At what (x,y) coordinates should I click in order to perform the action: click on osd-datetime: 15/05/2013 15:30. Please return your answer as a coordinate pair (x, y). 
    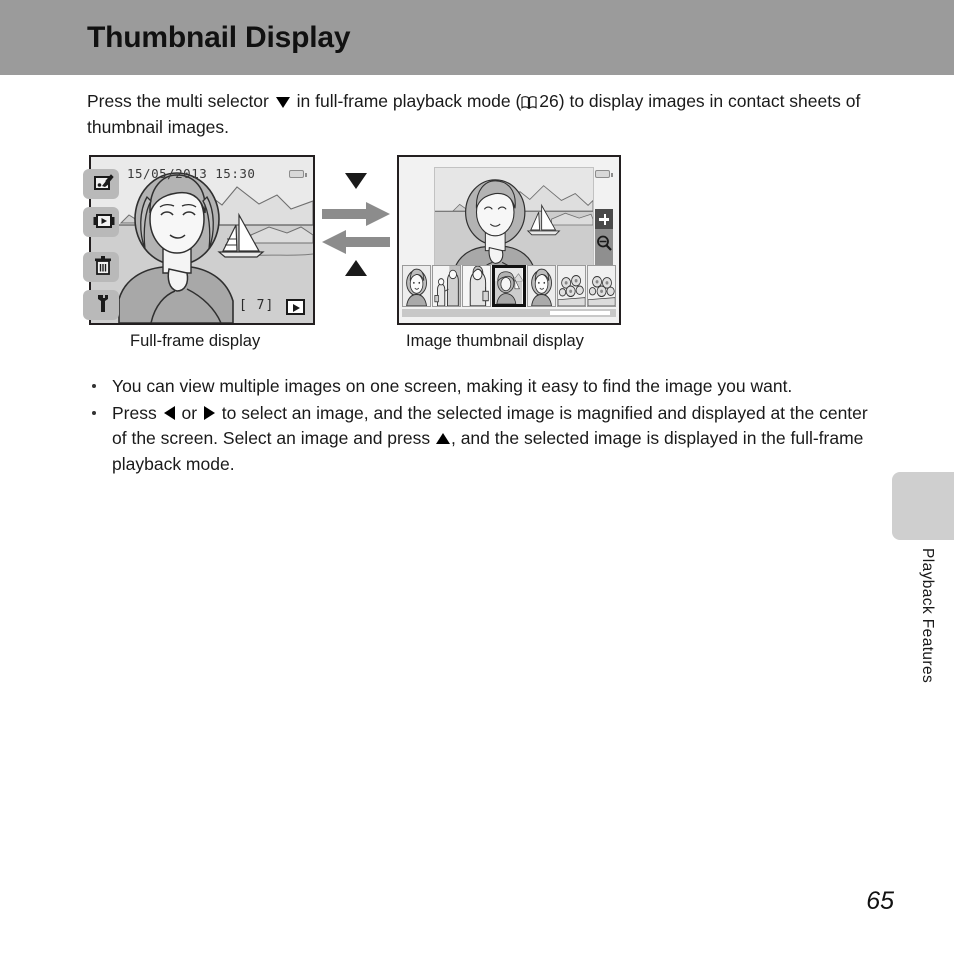
    Looking at the image, I should click on (191, 173).